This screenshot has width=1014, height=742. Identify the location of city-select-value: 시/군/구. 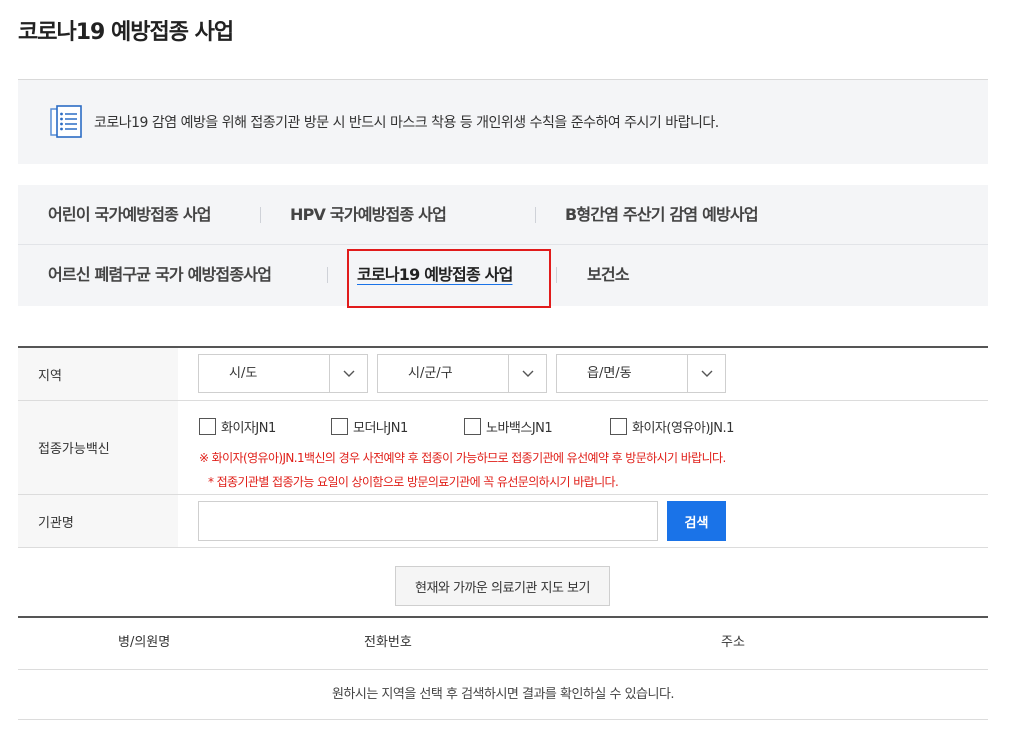
(430, 373).